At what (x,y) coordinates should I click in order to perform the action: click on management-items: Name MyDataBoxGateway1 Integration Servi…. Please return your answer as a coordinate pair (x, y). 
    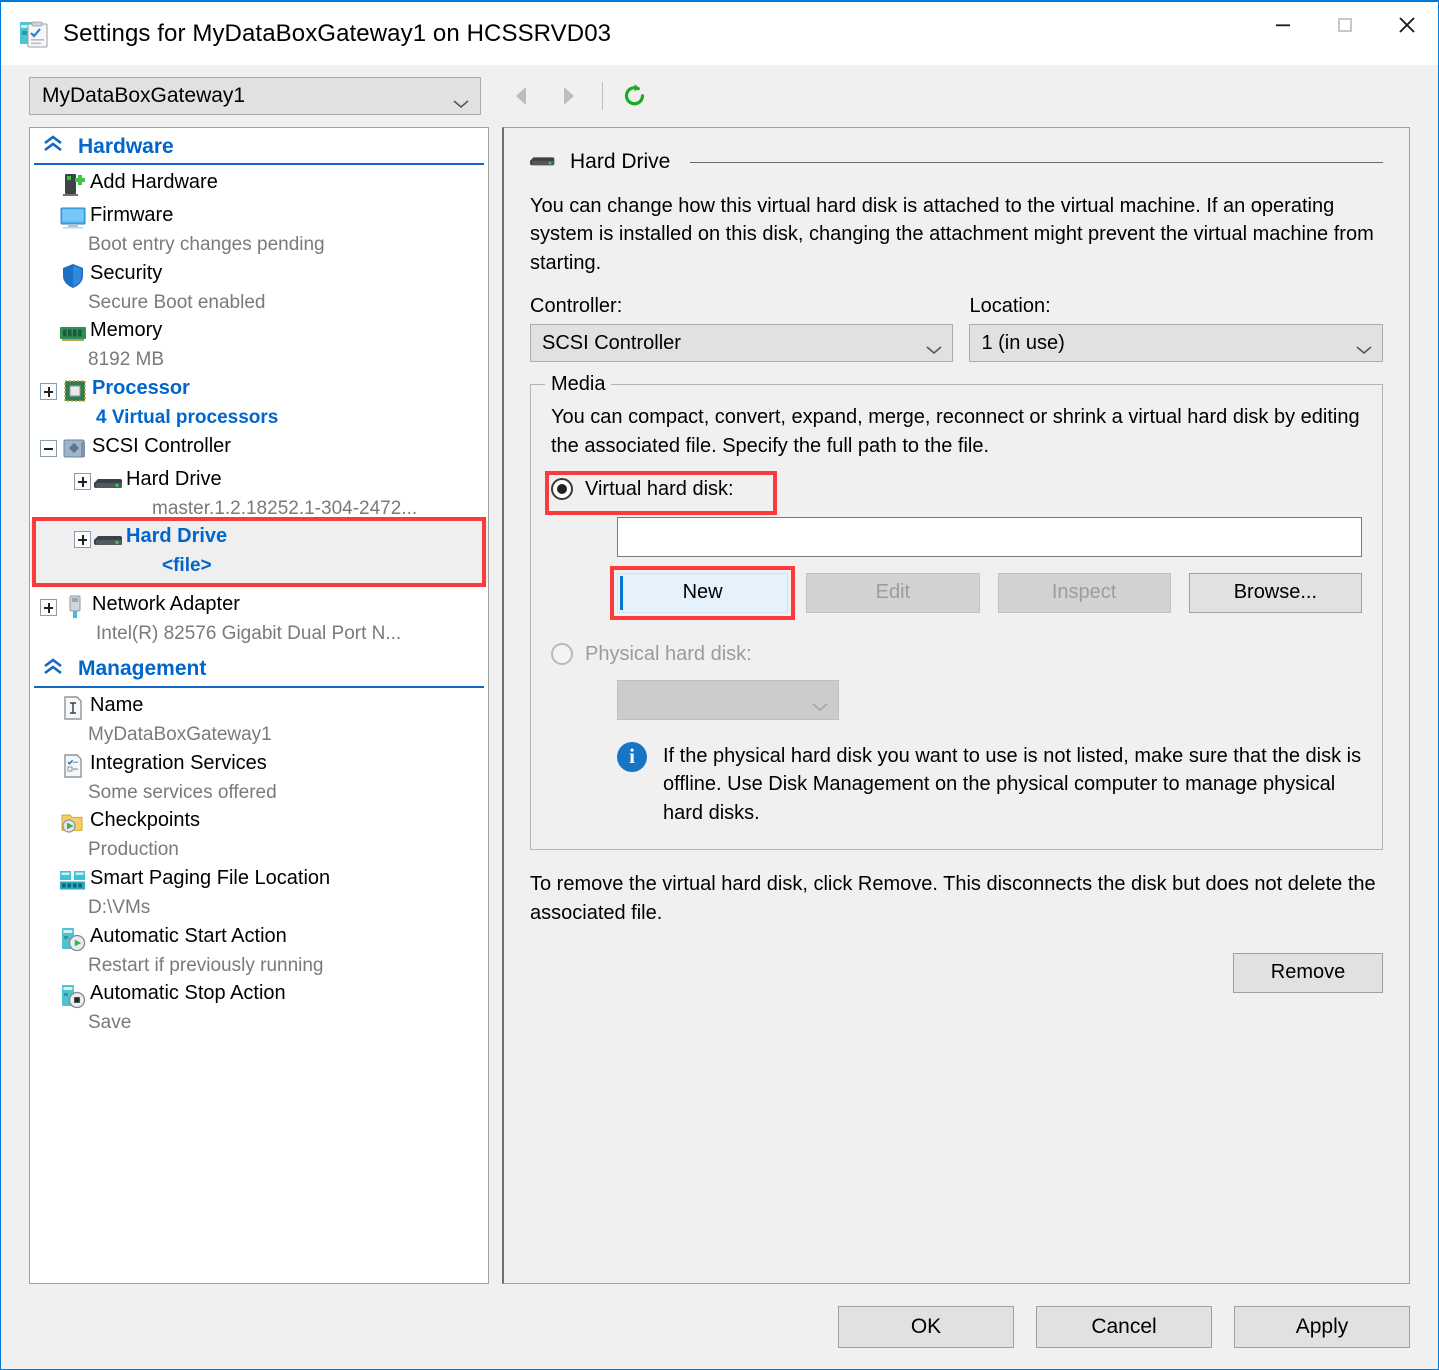
    Looking at the image, I should click on (259, 862).